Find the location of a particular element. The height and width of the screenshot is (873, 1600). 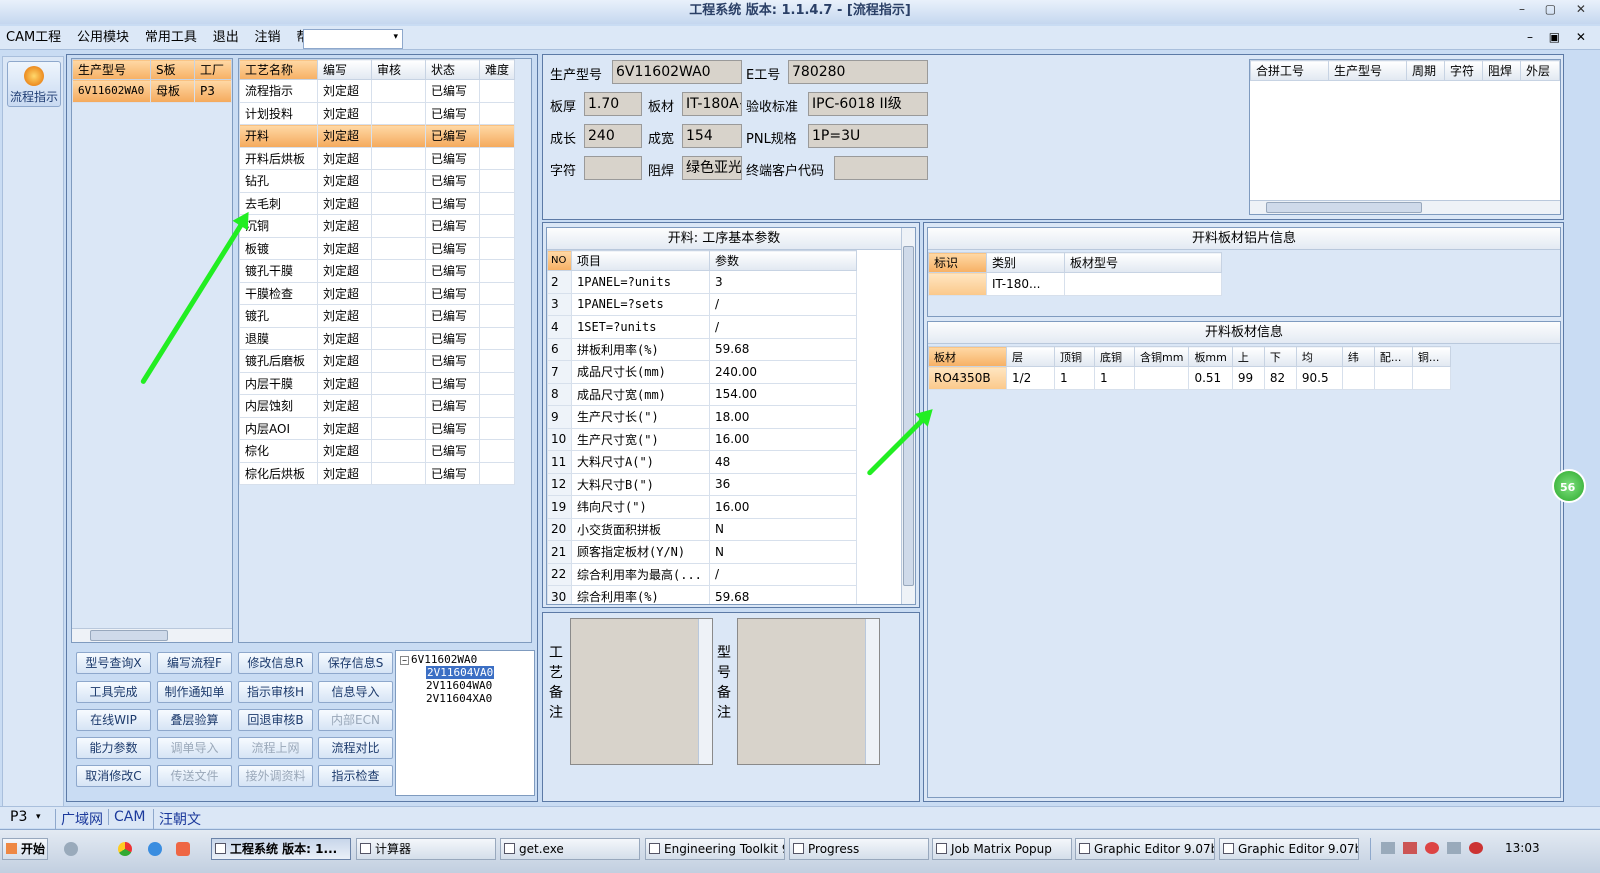

mask-field: 绿色亚光 is located at coordinates (712, 168).